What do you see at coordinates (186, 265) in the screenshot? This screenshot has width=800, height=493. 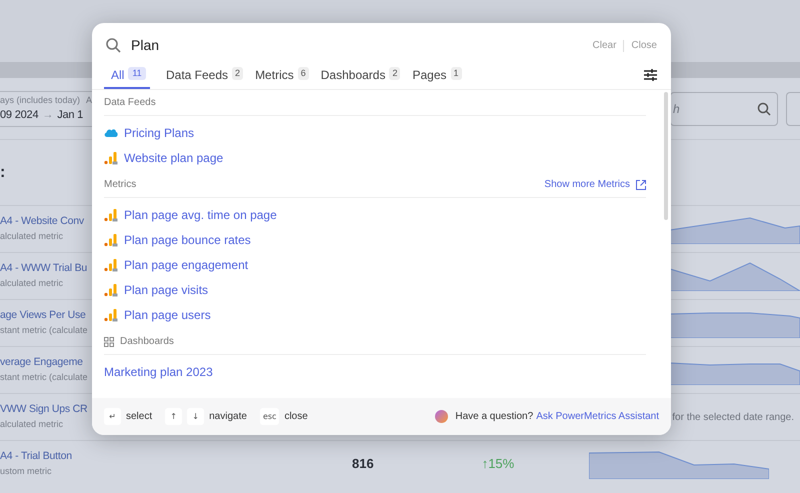 I see `result-link: Plan page engagement` at bounding box center [186, 265].